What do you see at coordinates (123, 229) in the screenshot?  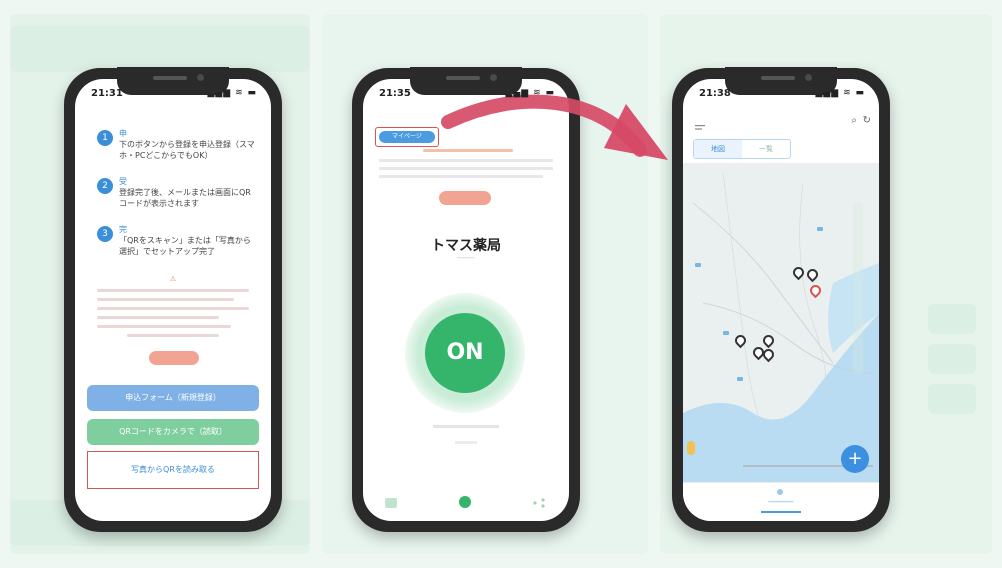 I see `step-title: 完` at bounding box center [123, 229].